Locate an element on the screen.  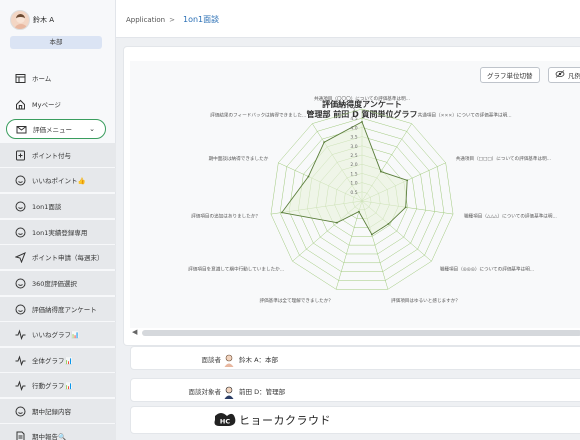
department-badge: 本部 is located at coordinates (56, 42).